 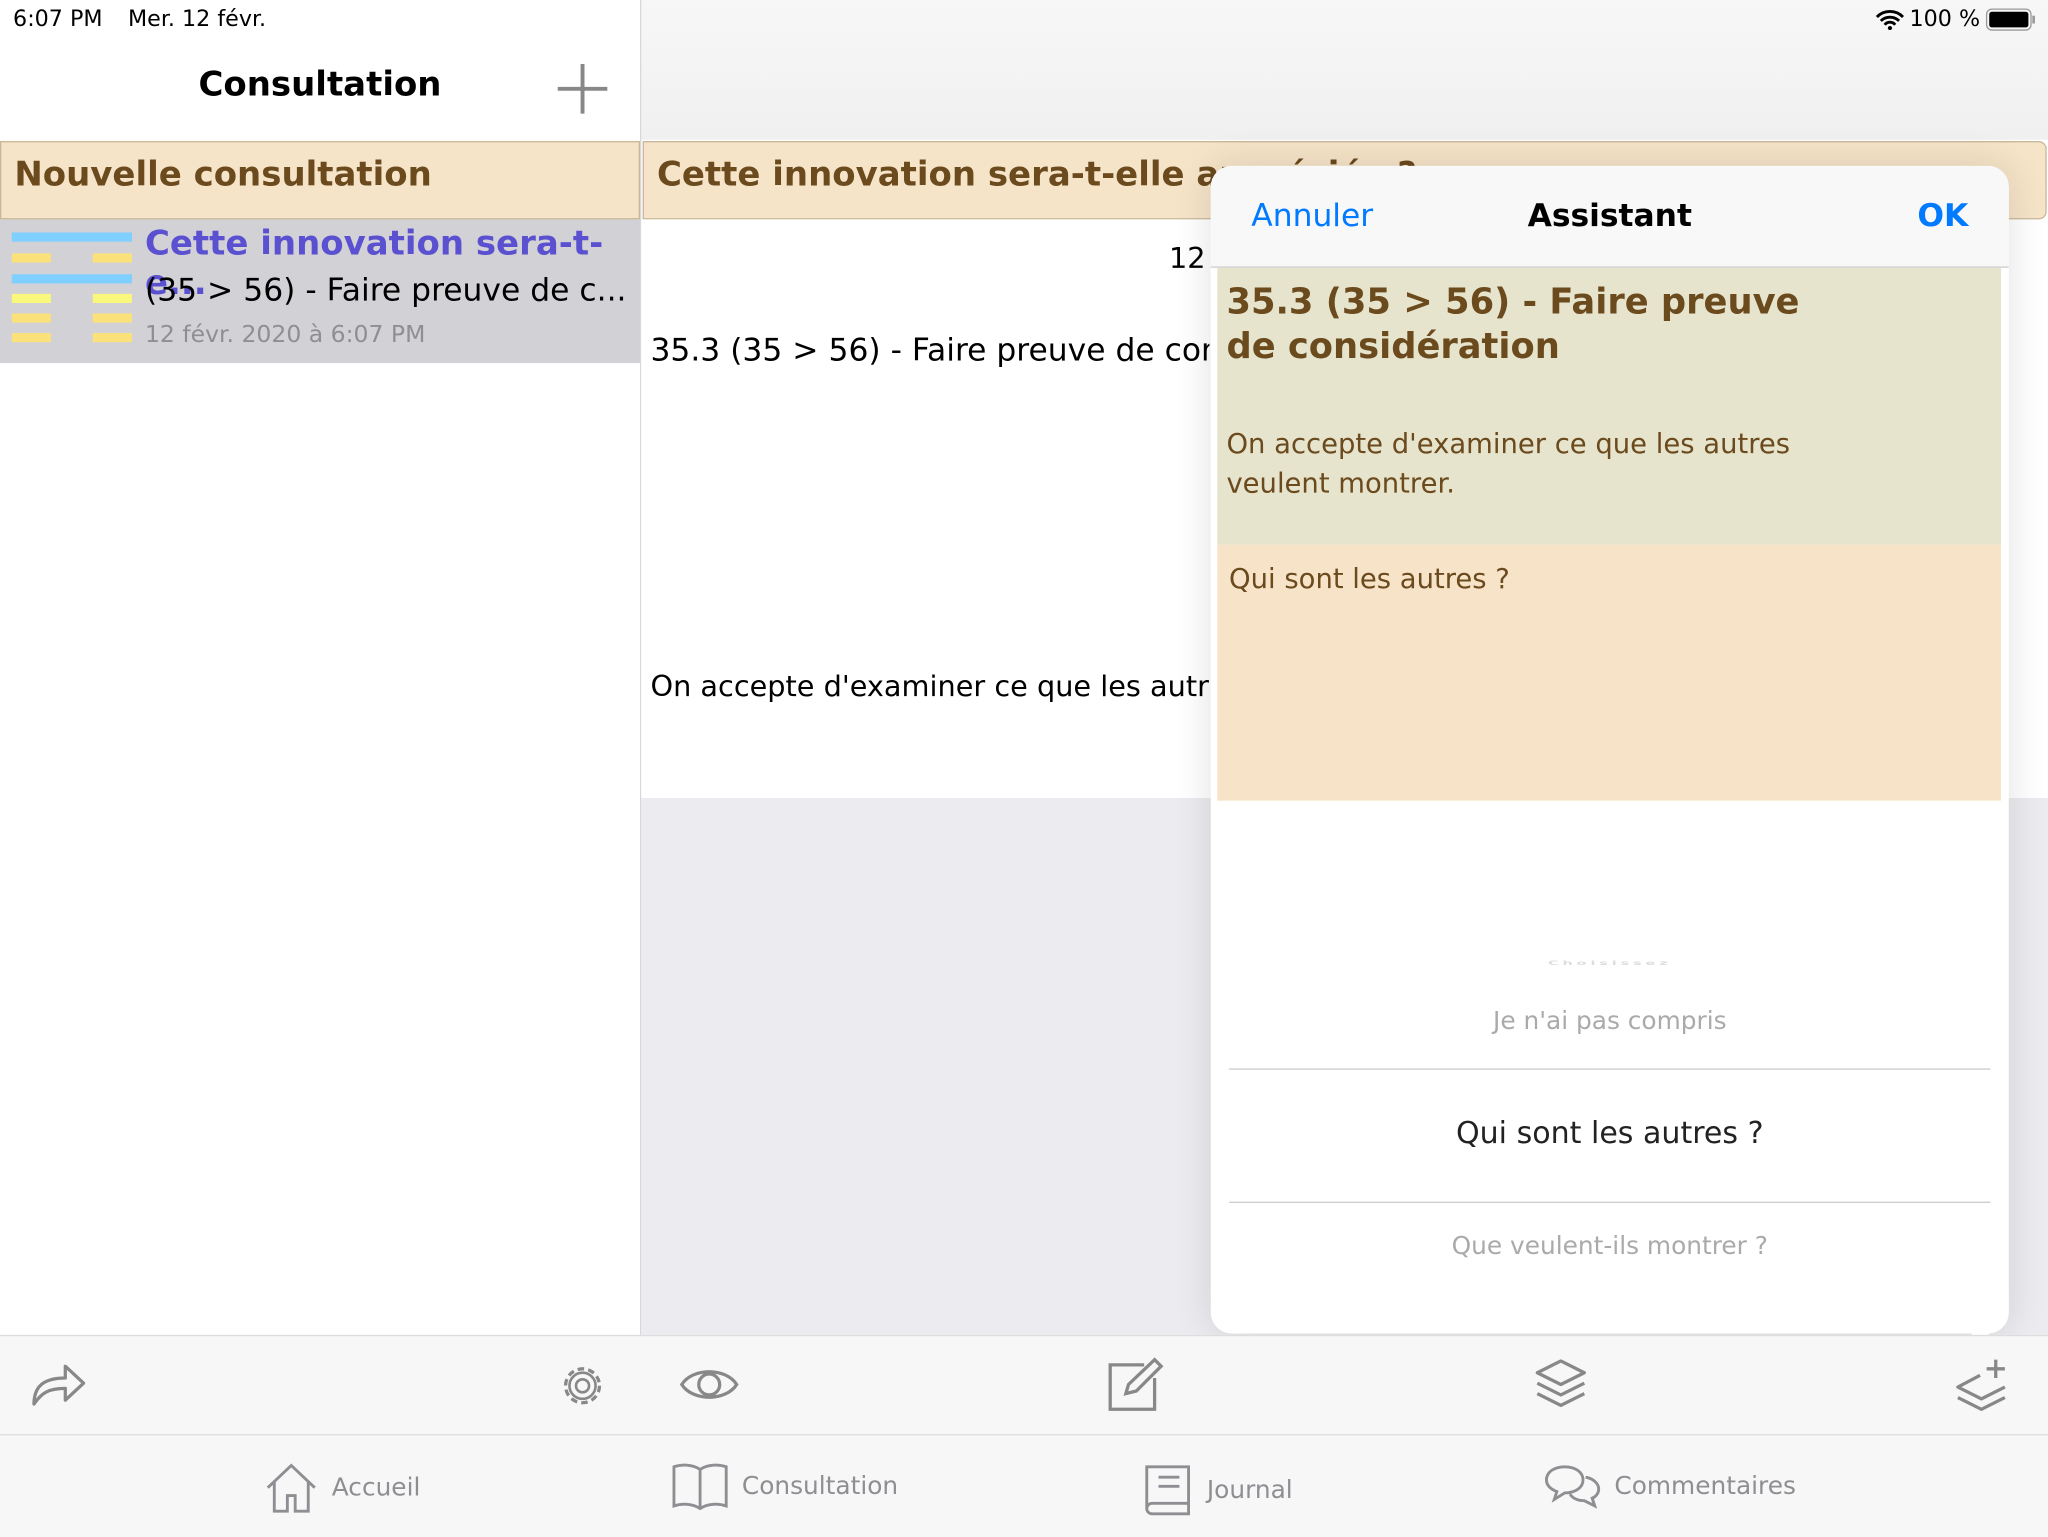 I want to click on status-right: 100 %, so click(x=1956, y=19).